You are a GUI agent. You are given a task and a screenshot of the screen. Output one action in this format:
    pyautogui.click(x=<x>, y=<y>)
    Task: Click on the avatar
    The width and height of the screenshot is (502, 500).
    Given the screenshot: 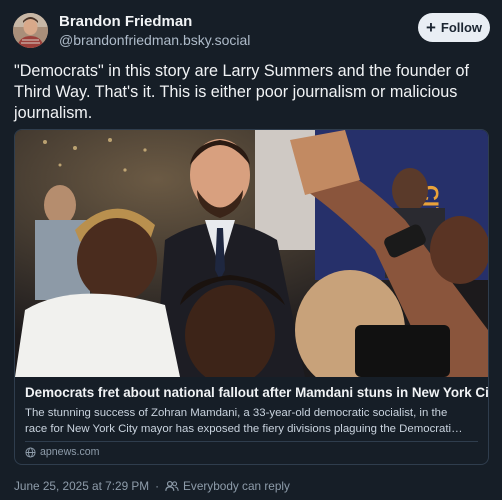 What is the action you would take?
    pyautogui.click(x=30, y=30)
    